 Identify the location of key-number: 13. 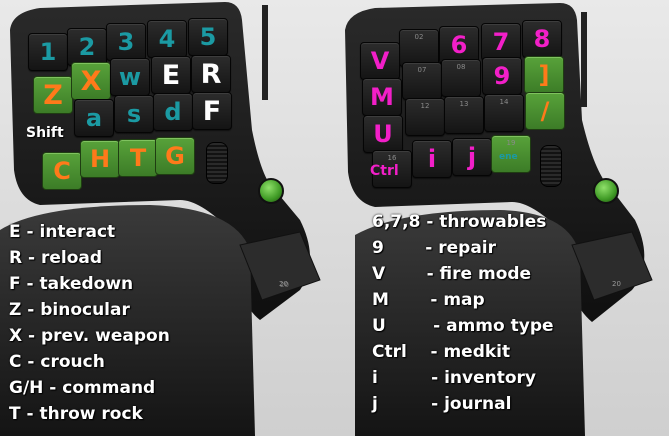
(464, 104).